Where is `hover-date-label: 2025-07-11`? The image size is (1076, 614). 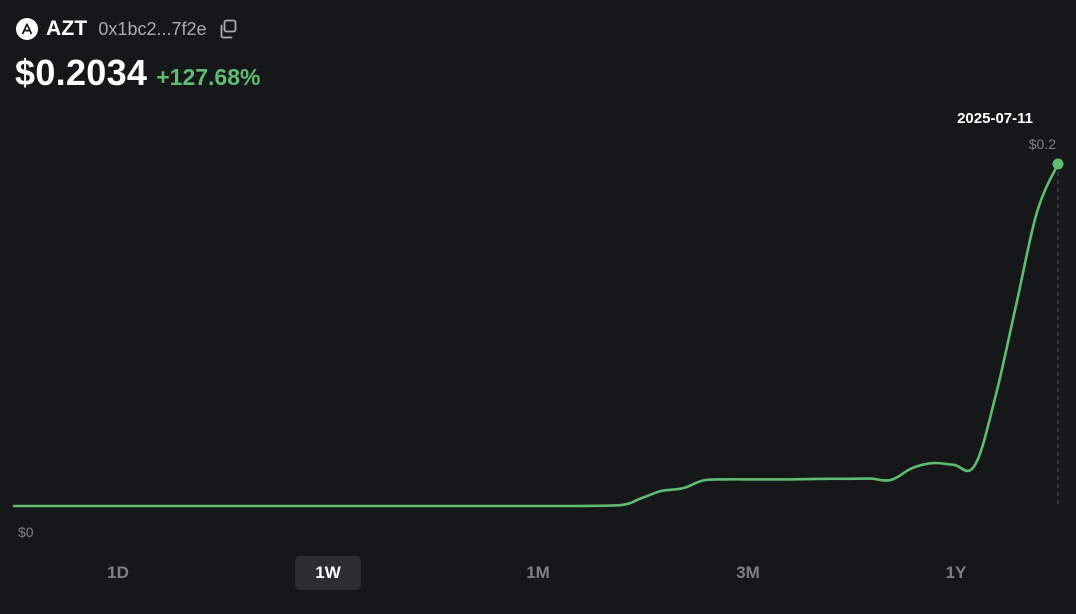 hover-date-label: 2025-07-11 is located at coordinates (995, 118).